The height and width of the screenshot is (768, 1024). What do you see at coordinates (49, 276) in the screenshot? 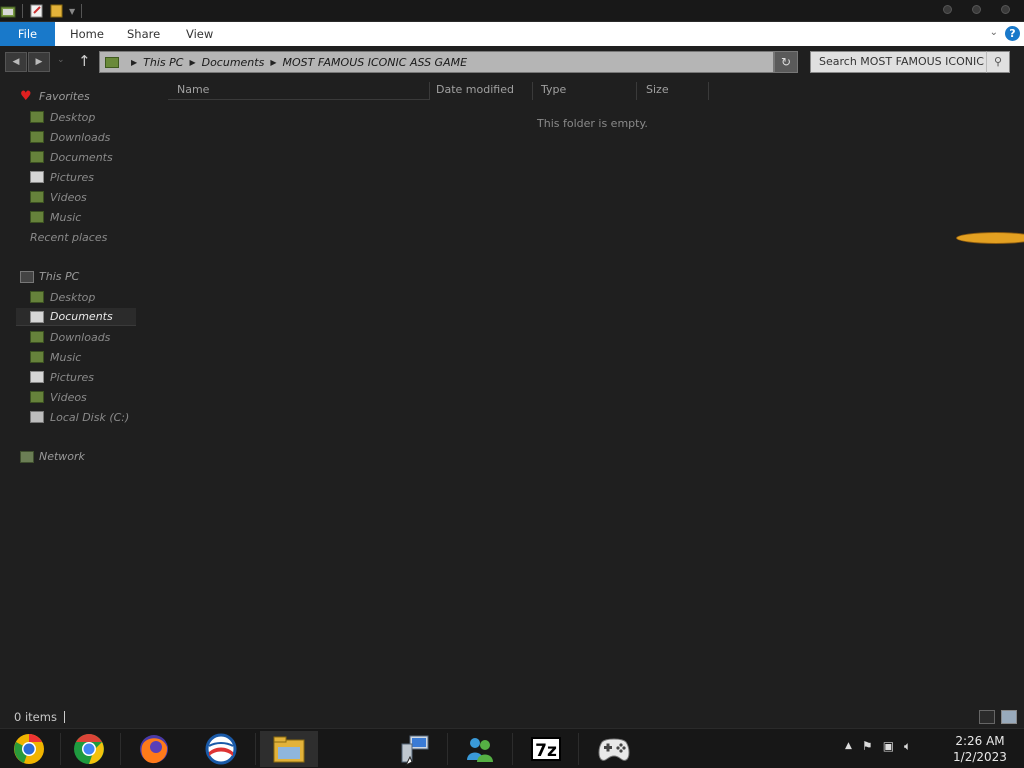
I see `nav-group-this-pc: This PC` at bounding box center [49, 276].